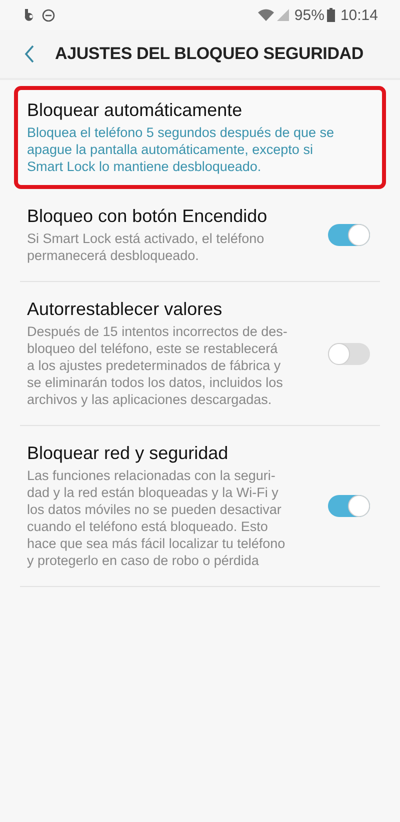 The image size is (400, 822). Describe the element at coordinates (125, 309) in the screenshot. I see `setting-title: Autorrestablecer valores` at that location.